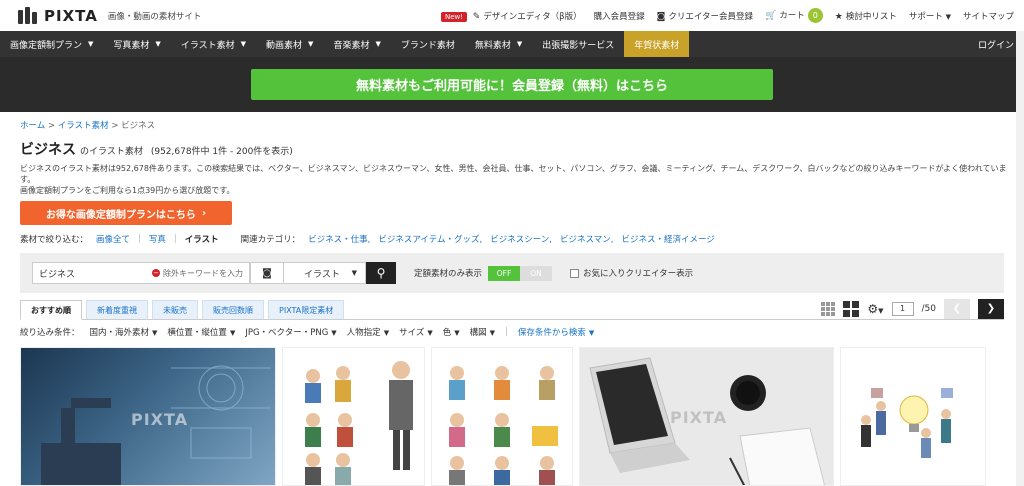 The width and height of the screenshot is (1024, 486). I want to click on related-link: ビジネスシーン,, so click(521, 239).